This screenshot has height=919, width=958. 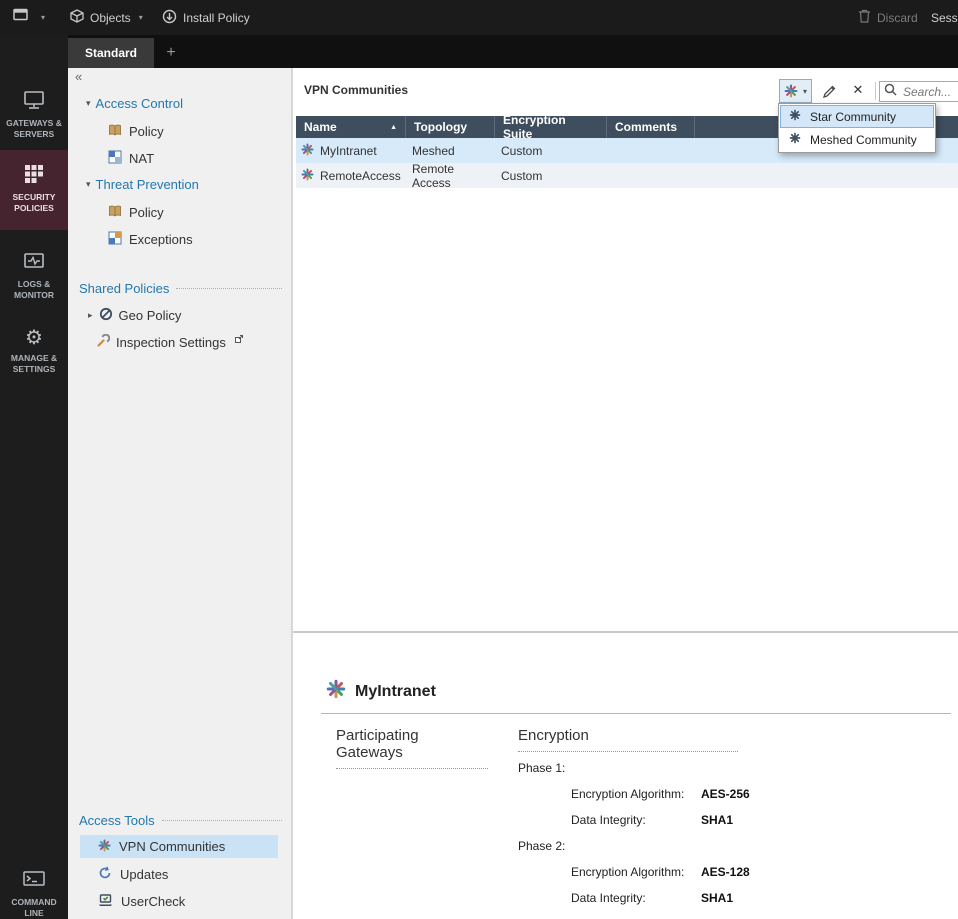 What do you see at coordinates (929, 91) in the screenshot?
I see `search-input` at bounding box center [929, 91].